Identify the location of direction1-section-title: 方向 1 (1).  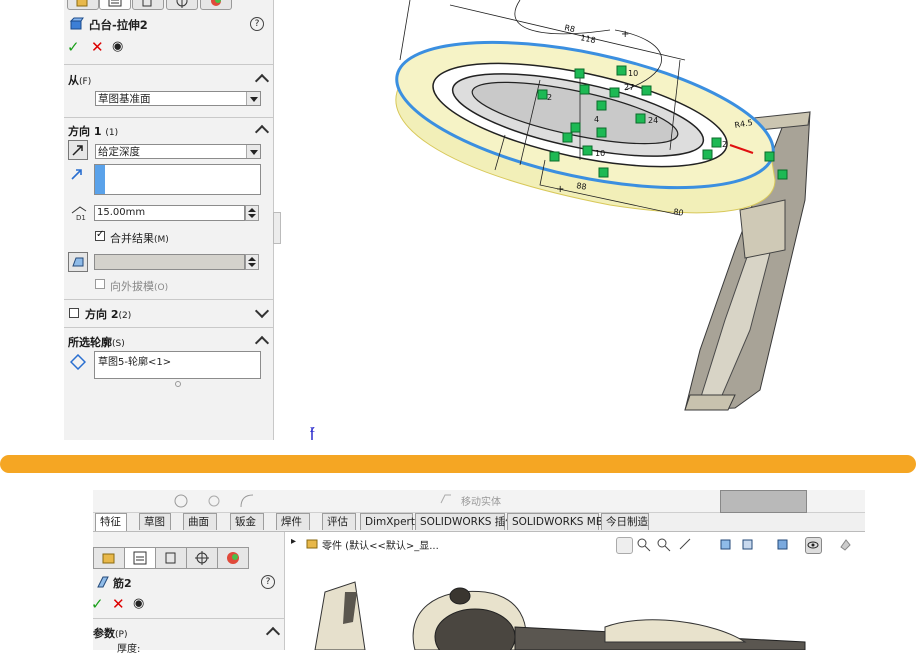
(93, 131).